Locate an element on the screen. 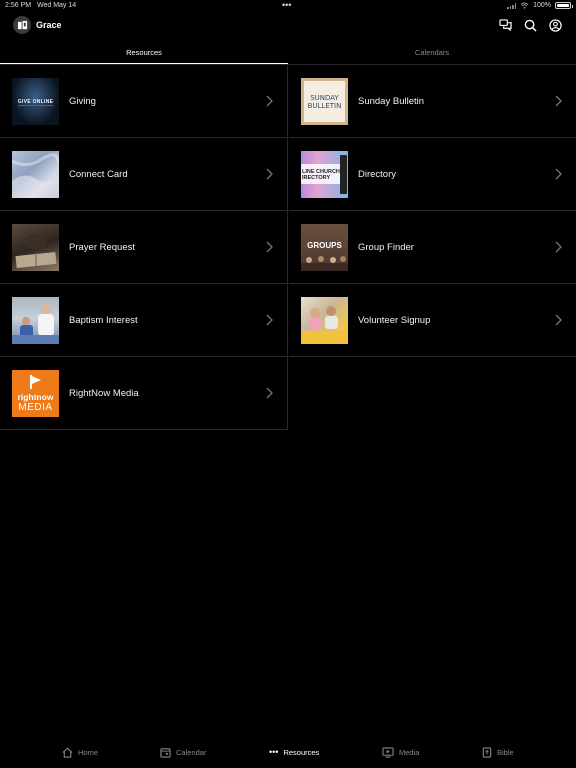 This screenshot has width=576, height=768. wifi-icon is located at coordinates (524, 5).